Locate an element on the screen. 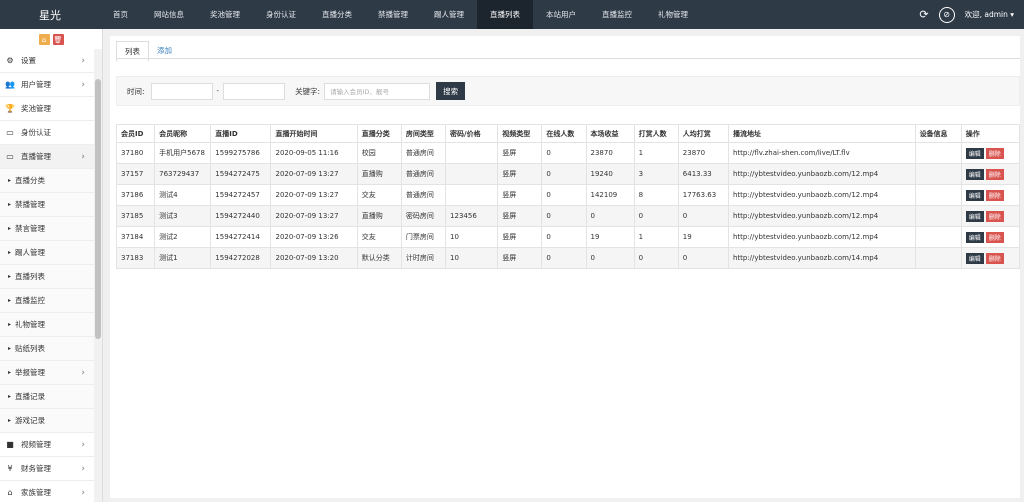 This screenshot has height=502, width=1024. user-menu: 欢迎, admin ▾ is located at coordinates (989, 14).